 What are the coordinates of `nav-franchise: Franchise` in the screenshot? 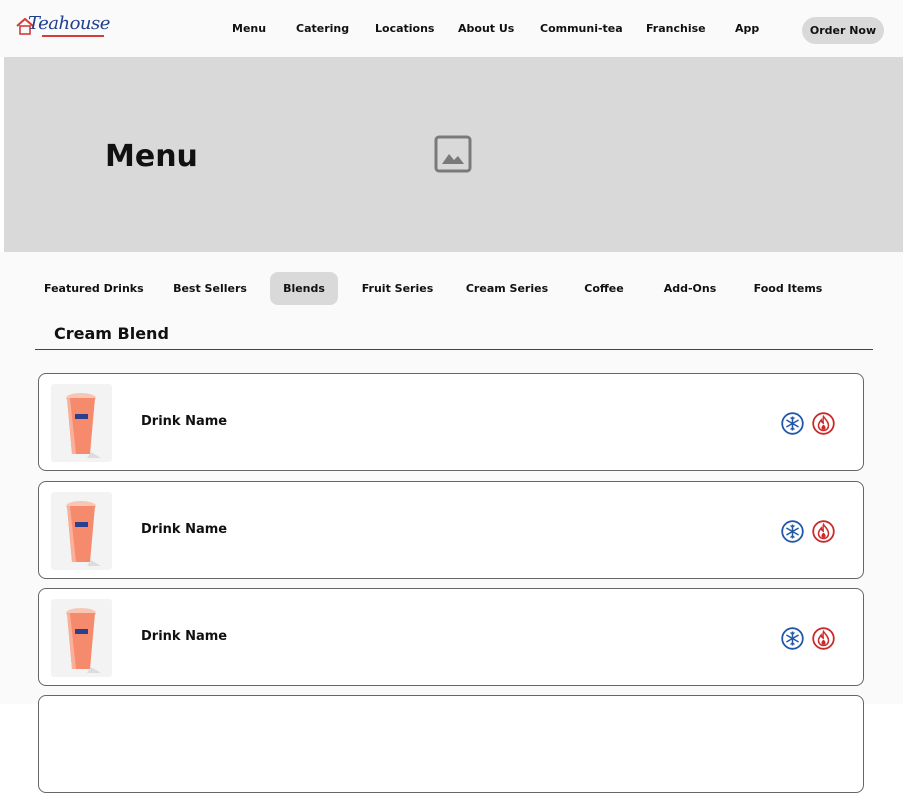 It's located at (676, 28).